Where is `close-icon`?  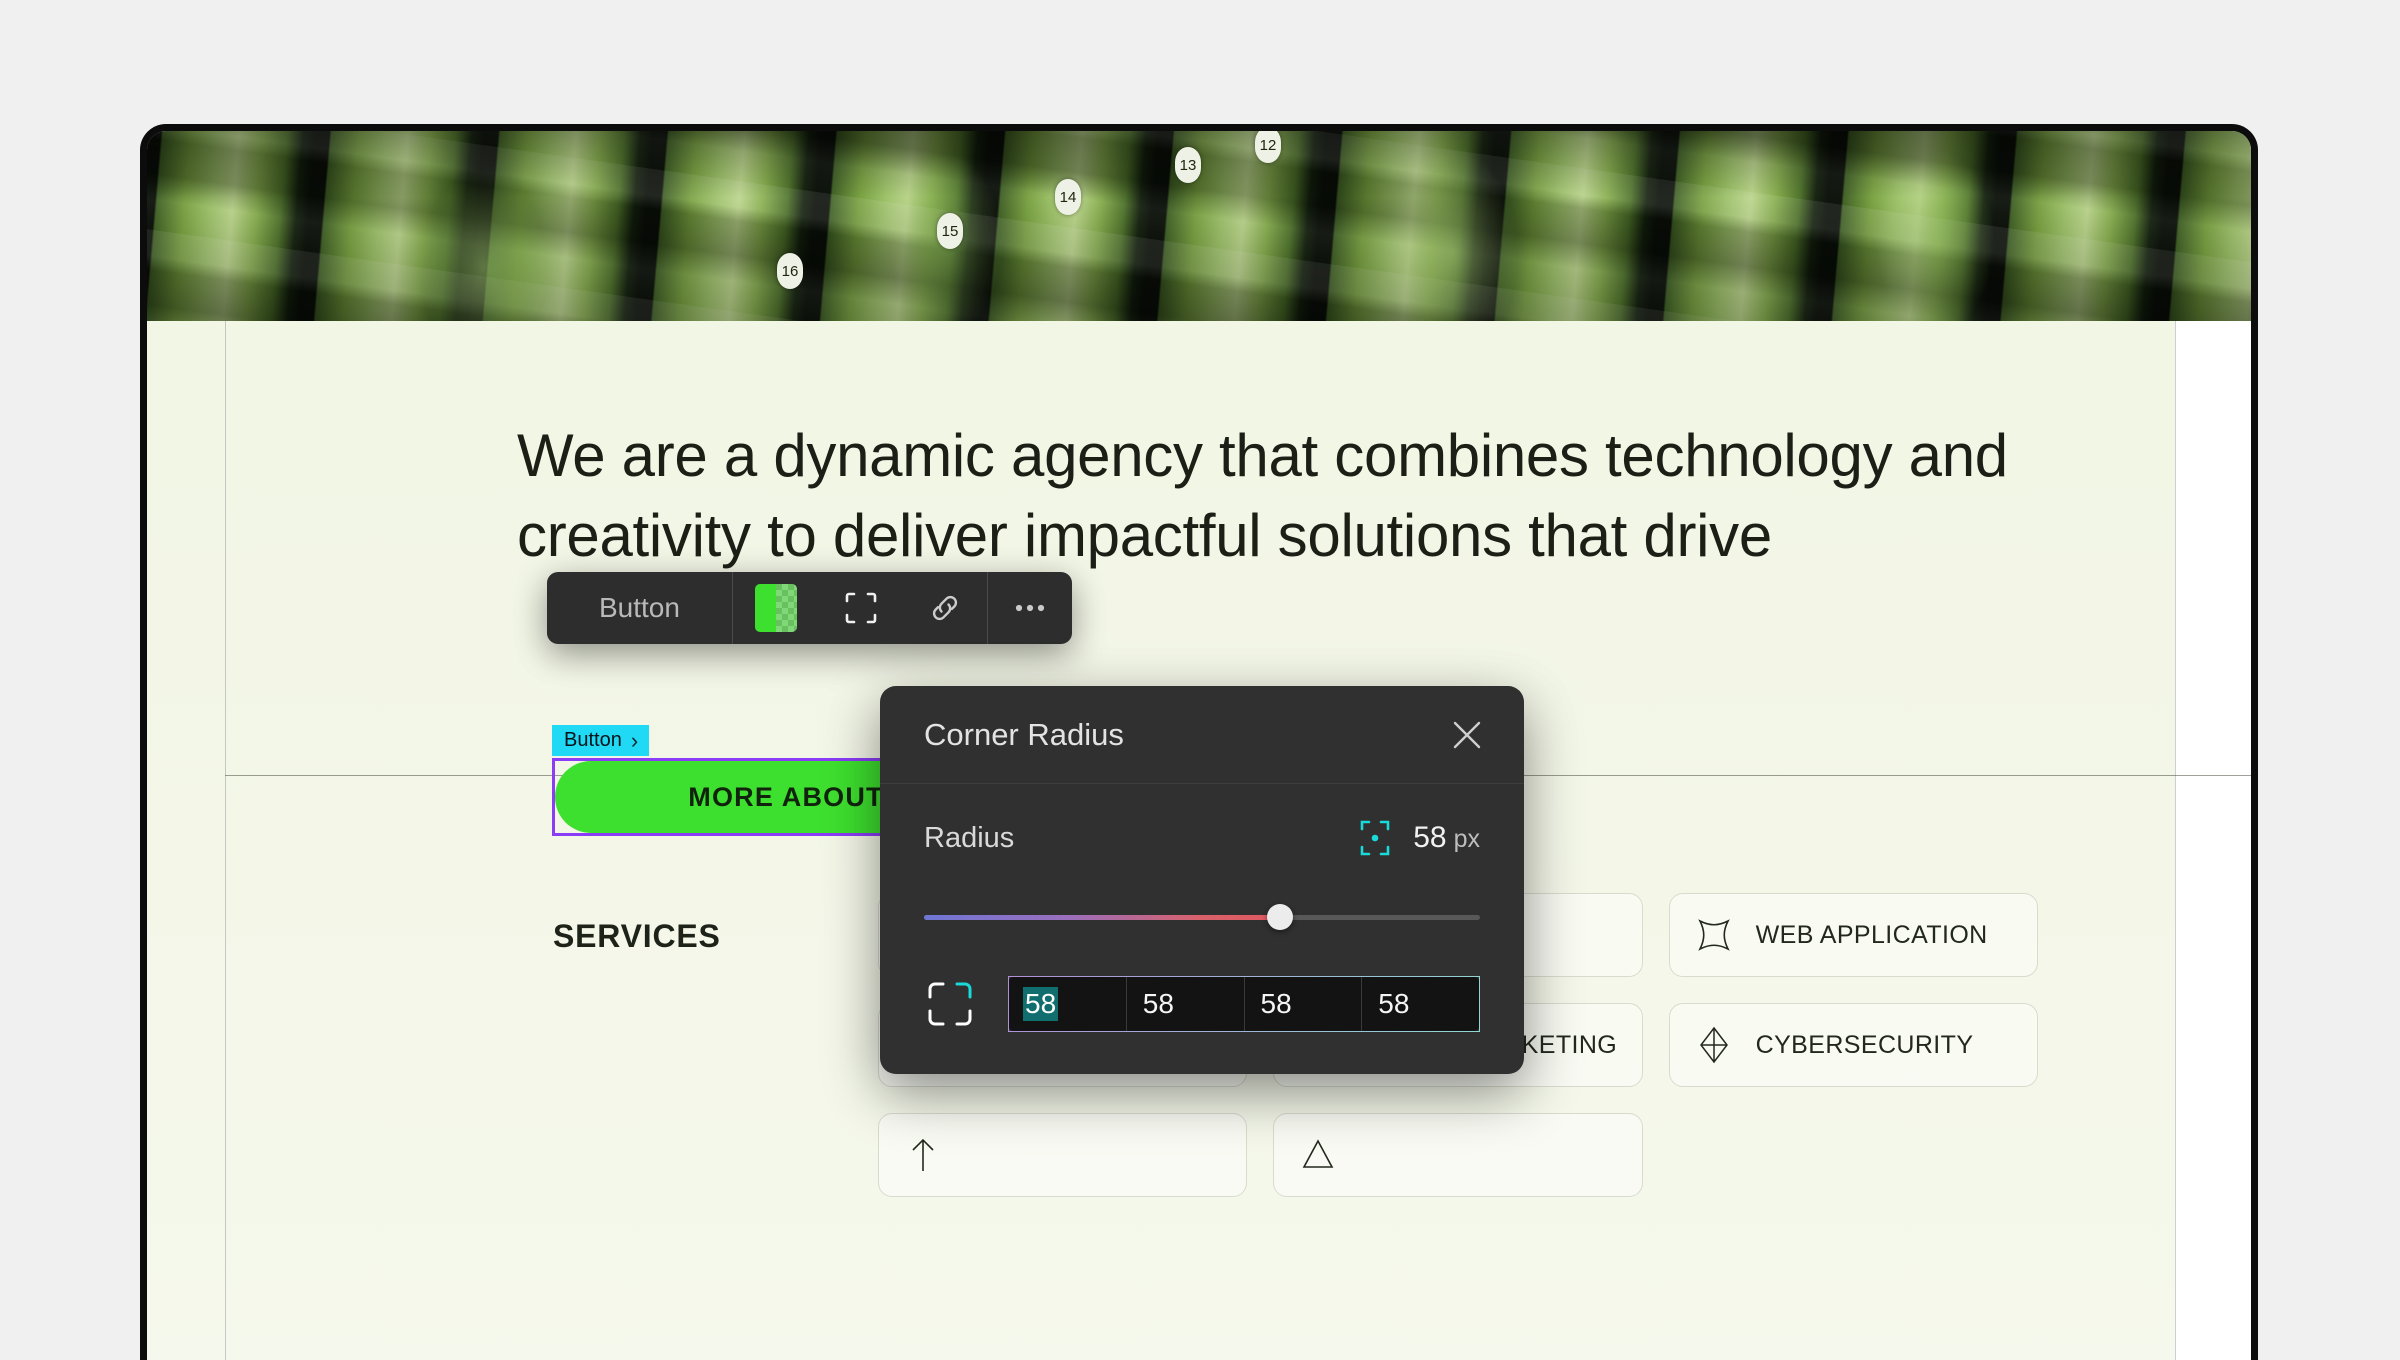 close-icon is located at coordinates (1467, 735).